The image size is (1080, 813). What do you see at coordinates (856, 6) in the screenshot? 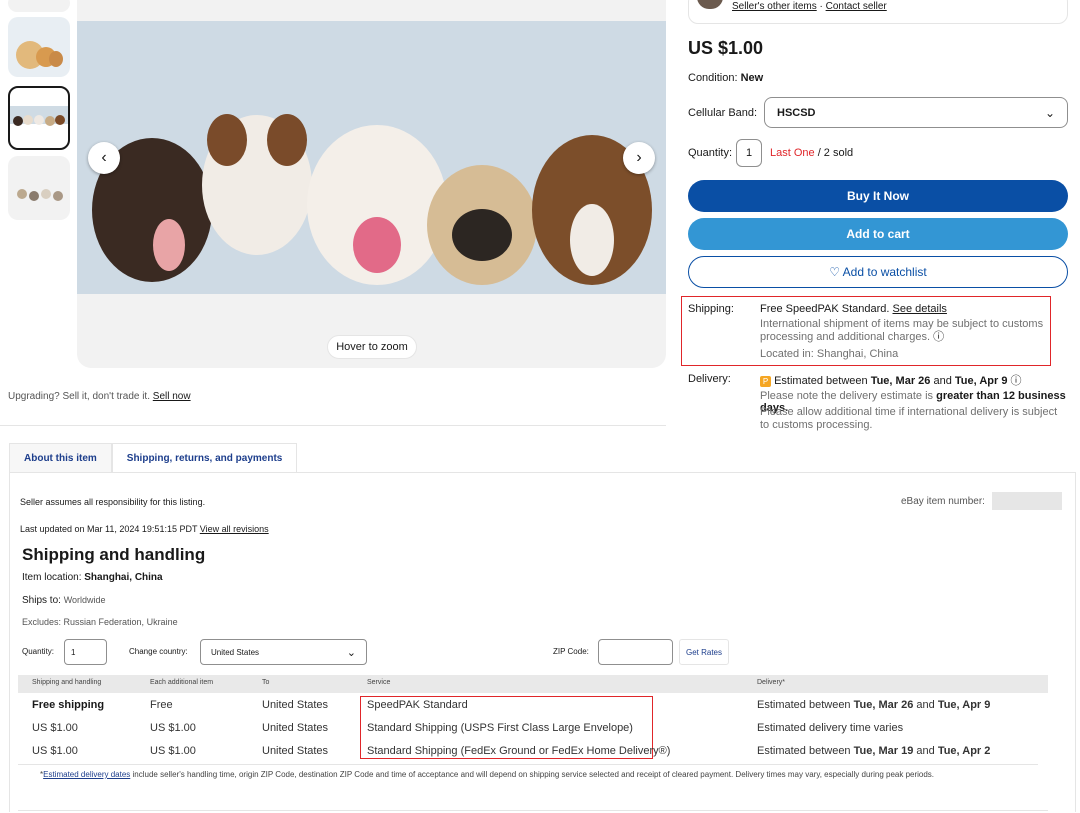
I see `contact-seller-link: Contact seller` at bounding box center [856, 6].